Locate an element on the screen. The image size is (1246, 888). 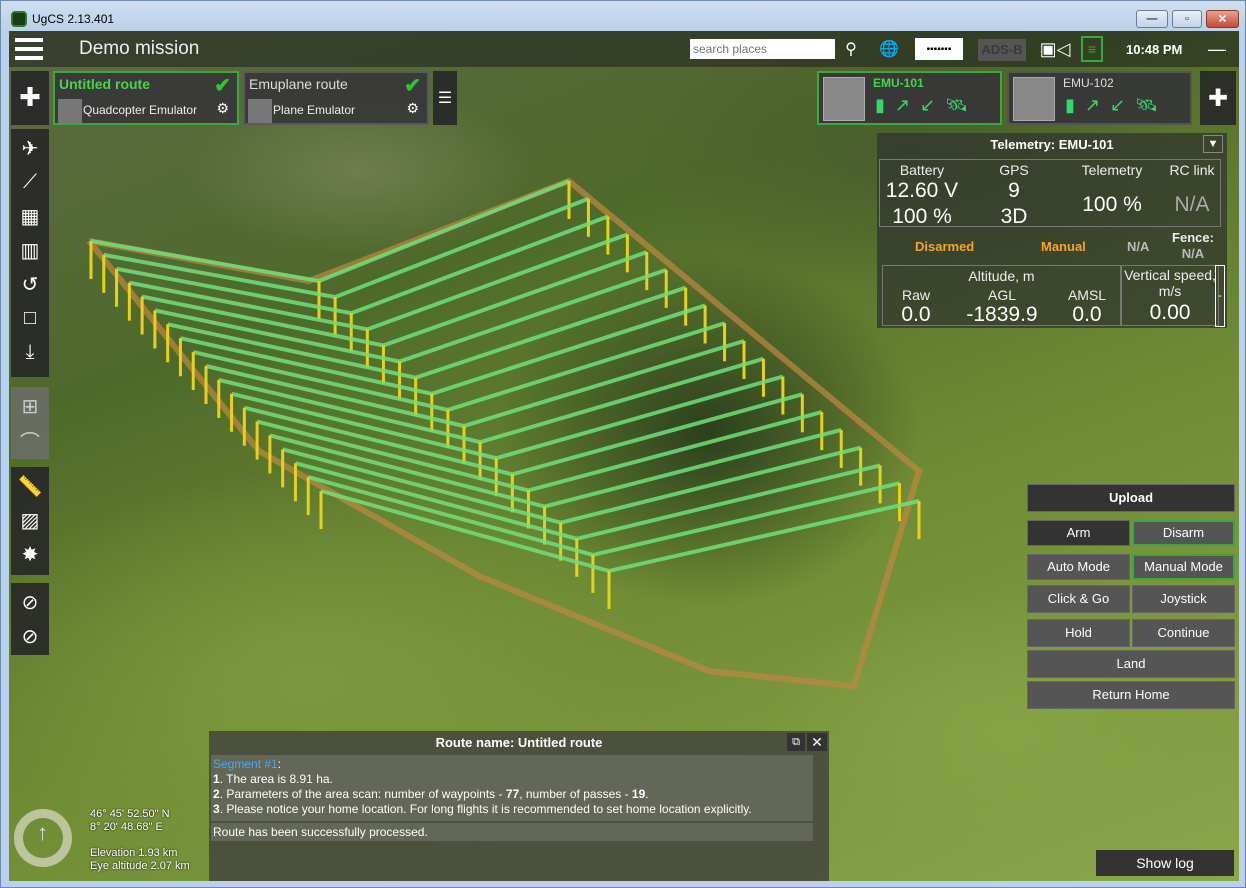
message-title: Route name: Untitled route is located at coordinates (519, 742).